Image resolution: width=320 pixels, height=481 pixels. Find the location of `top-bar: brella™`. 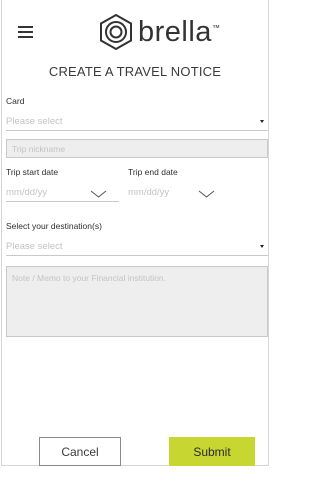

top-bar: brella™ is located at coordinates (135, 29).